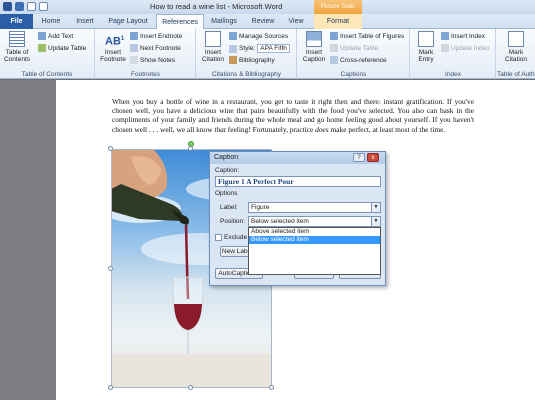  I want to click on show-notes-icon, so click(134, 60).